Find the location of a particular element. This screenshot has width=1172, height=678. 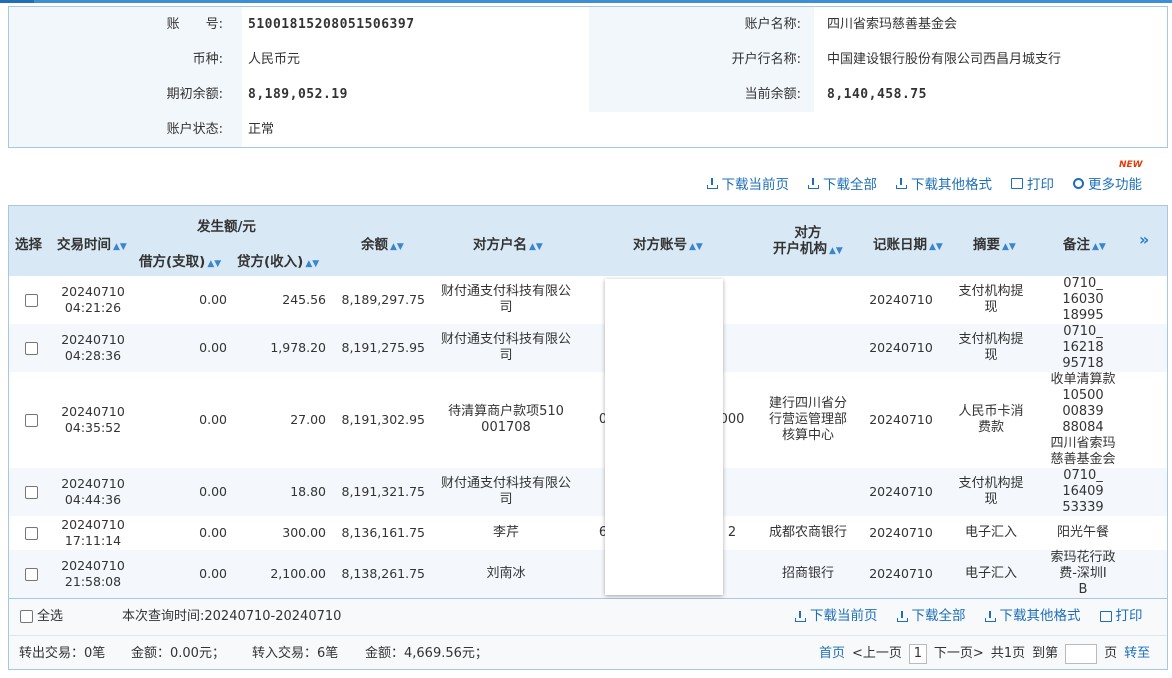

scroll-columns-right-icon: » is located at coordinates (1144, 239).